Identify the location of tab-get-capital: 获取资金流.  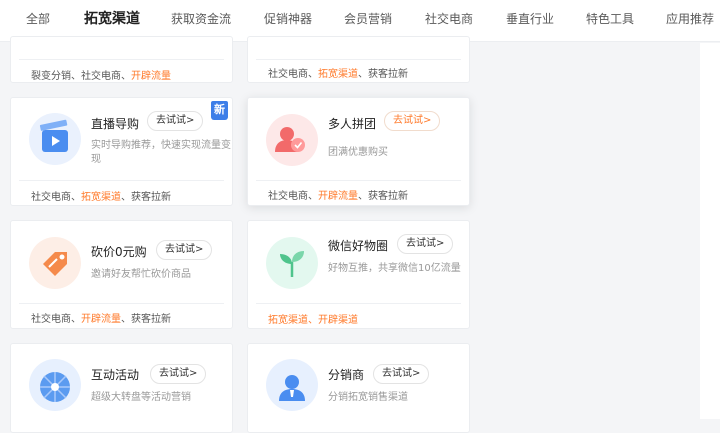
(201, 18).